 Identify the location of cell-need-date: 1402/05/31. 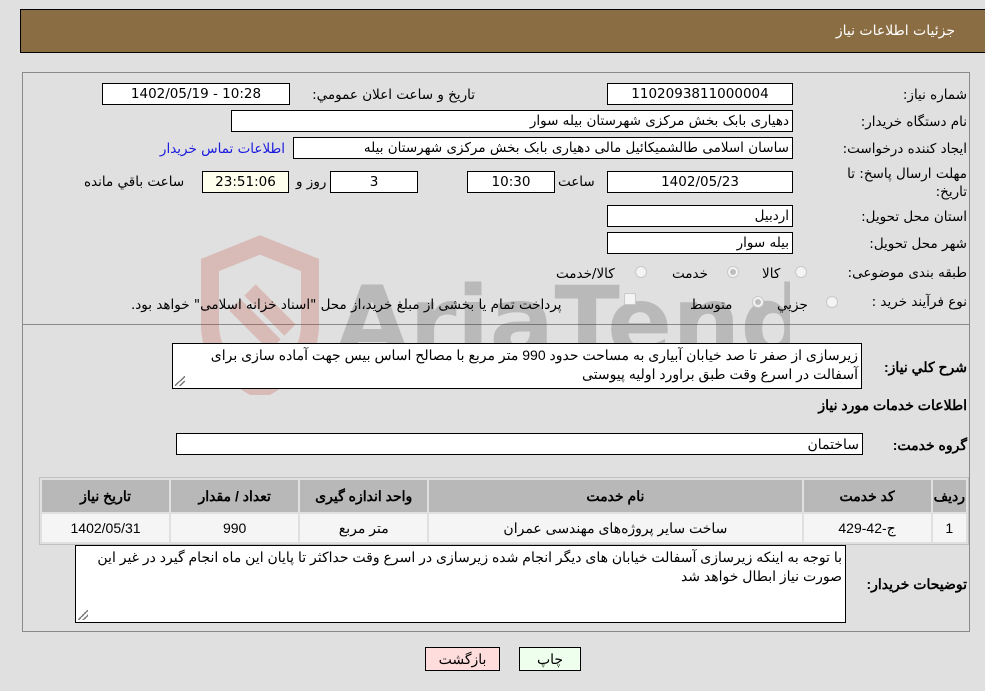
(106, 528).